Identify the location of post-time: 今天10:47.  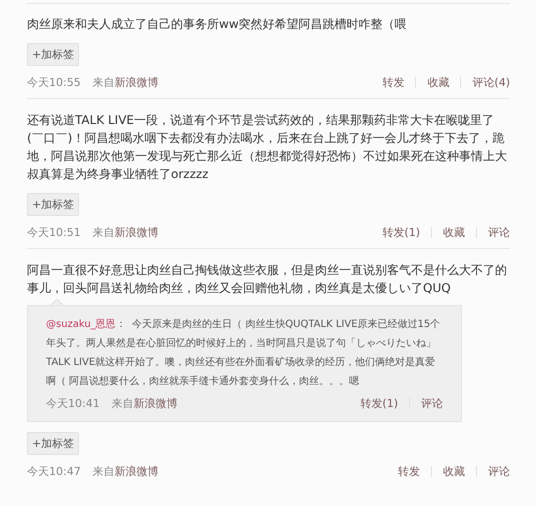
(54, 471).